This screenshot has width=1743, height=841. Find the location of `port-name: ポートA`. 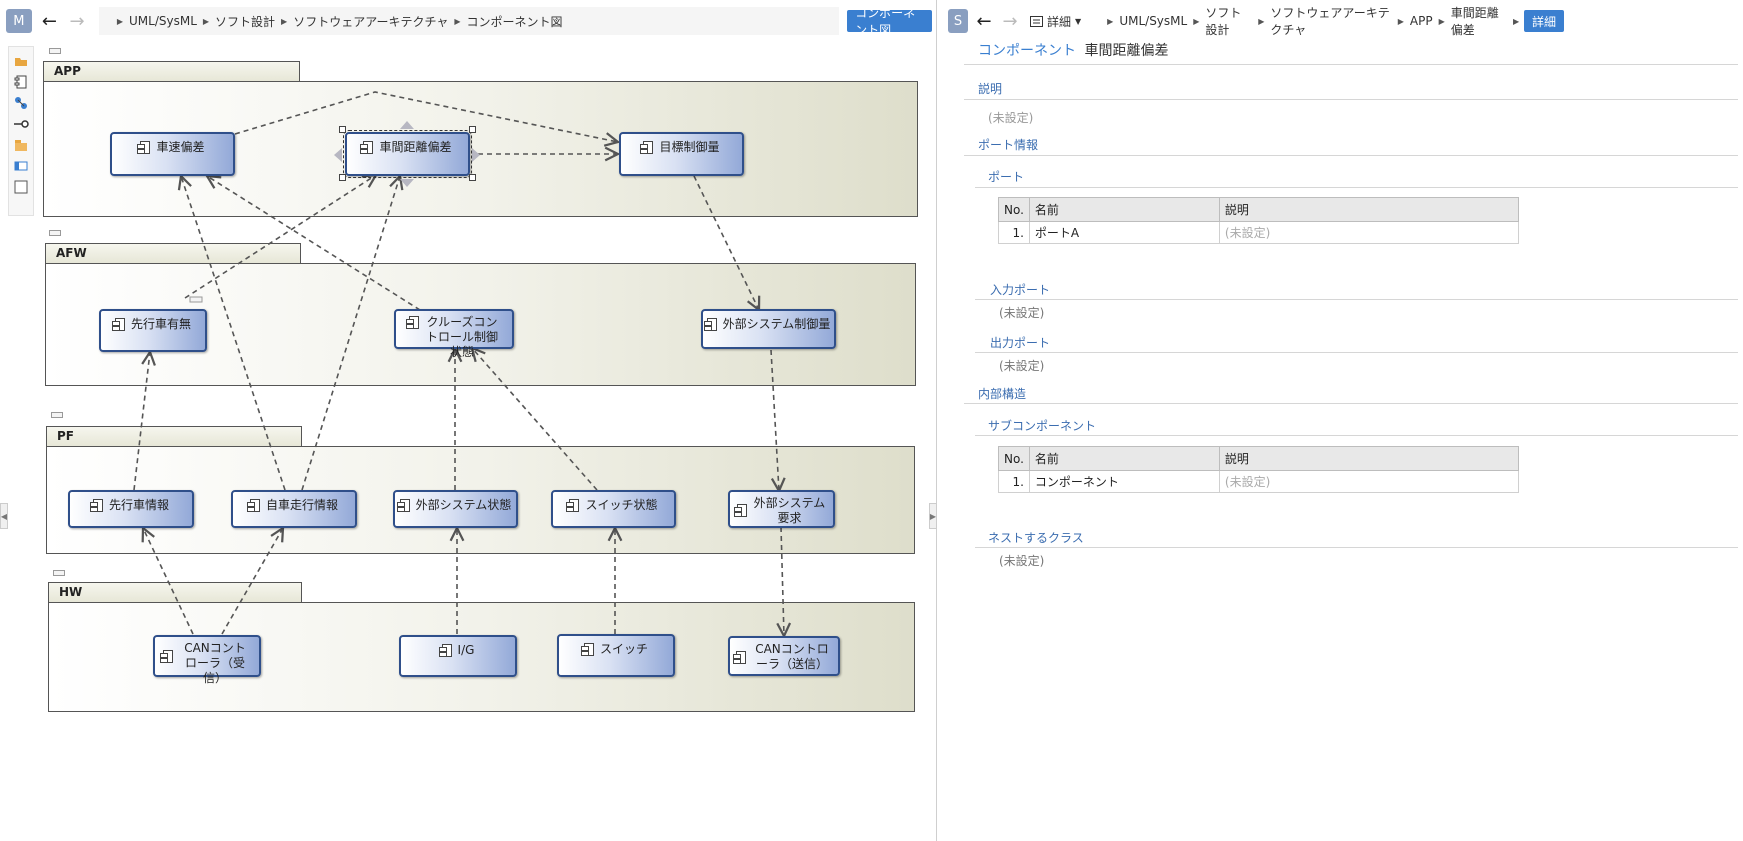

port-name: ポートA is located at coordinates (1124, 232).